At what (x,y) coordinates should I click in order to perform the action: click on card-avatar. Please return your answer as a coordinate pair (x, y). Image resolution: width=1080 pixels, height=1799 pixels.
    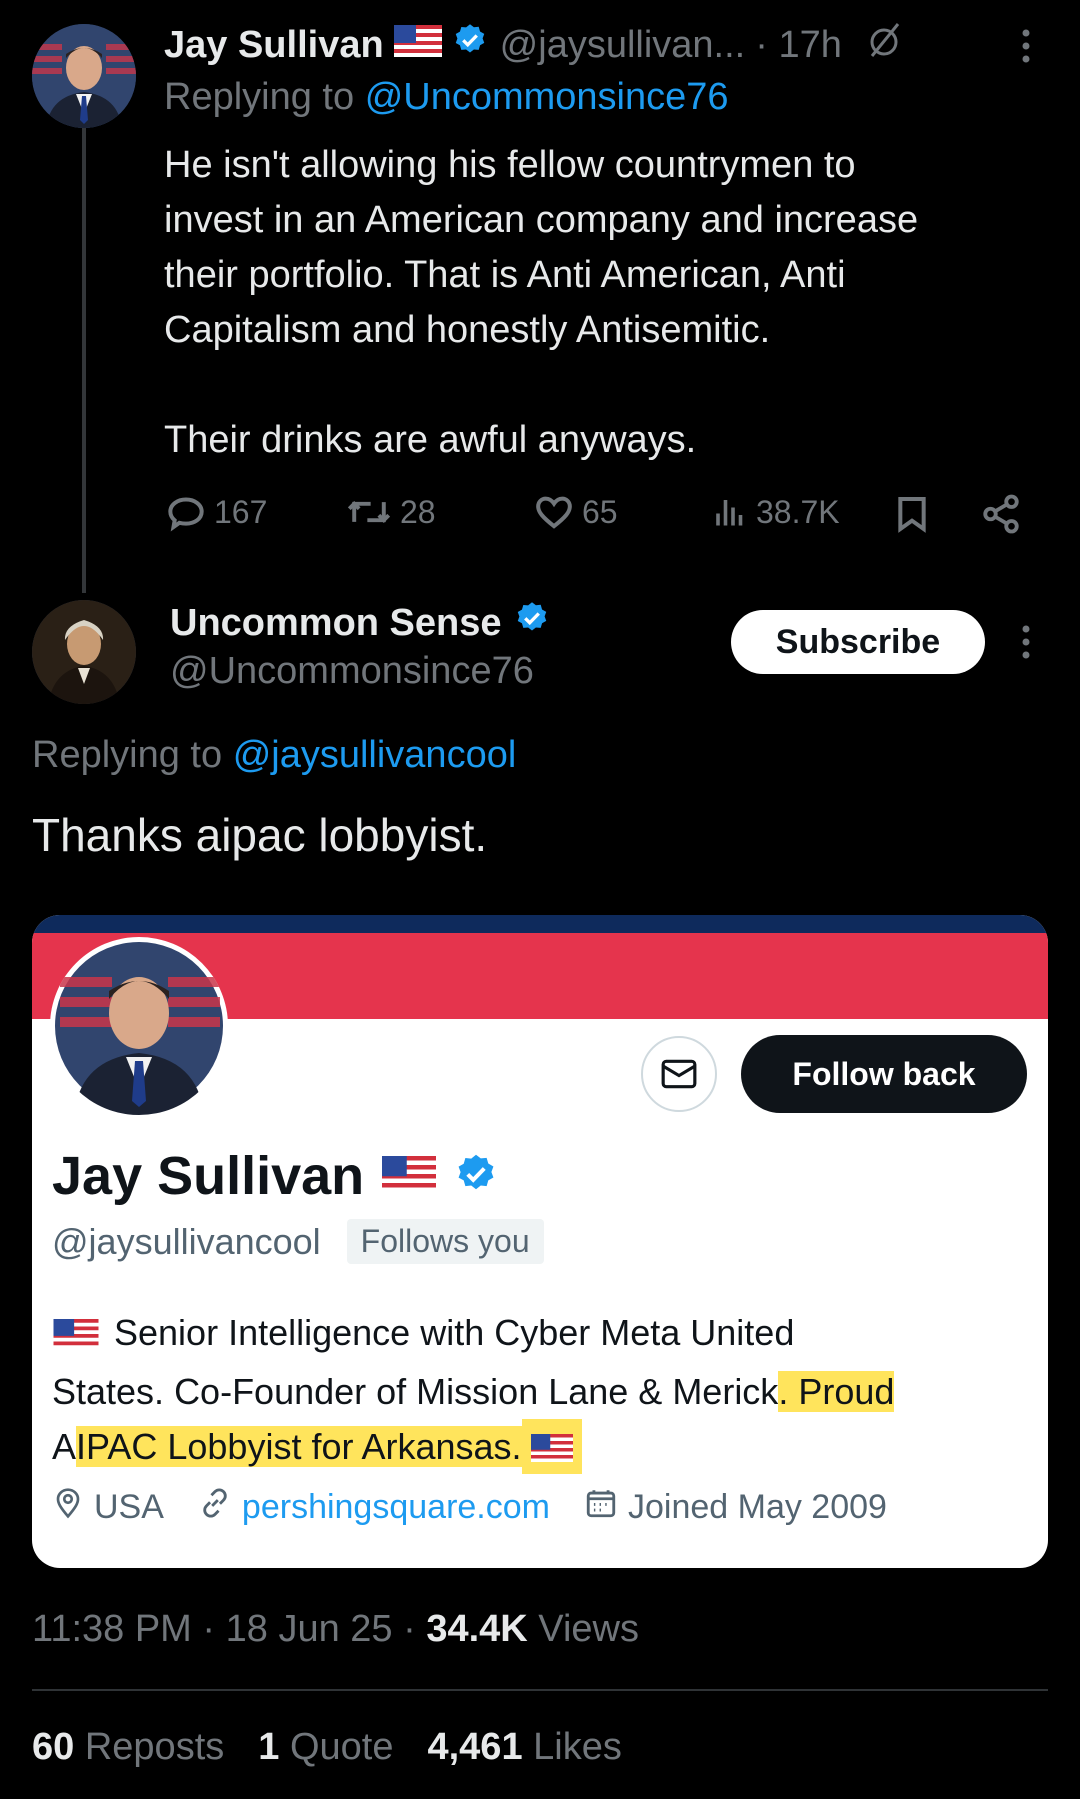
    Looking at the image, I should click on (139, 1026).